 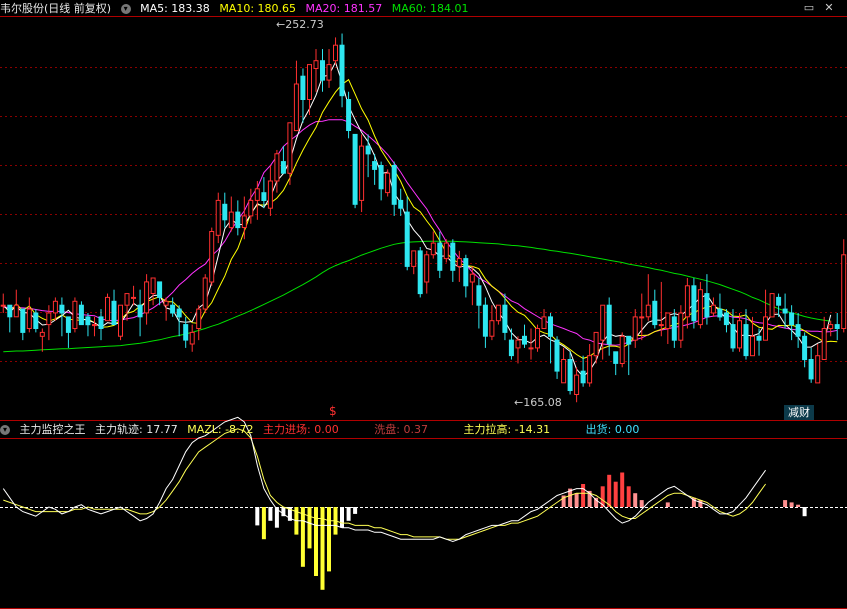 What do you see at coordinates (136, 429) in the screenshot?
I see `guiji-readout: 主力轨迹: 17.77` at bounding box center [136, 429].